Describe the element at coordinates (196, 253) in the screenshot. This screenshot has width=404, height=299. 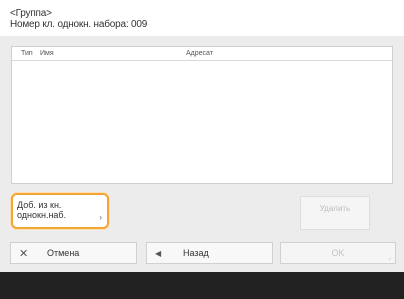
I see `back-label: Назад` at that location.